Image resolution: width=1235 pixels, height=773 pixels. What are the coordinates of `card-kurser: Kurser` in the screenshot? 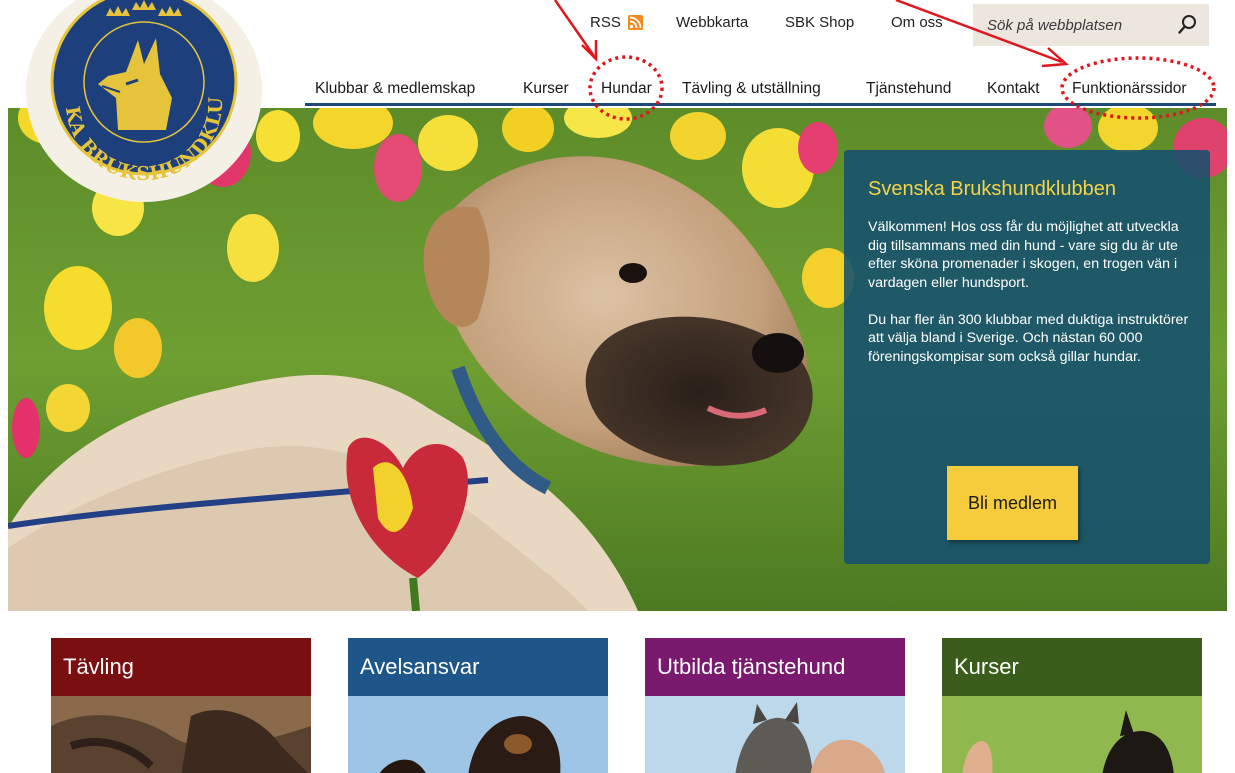 It's located at (1072, 705).